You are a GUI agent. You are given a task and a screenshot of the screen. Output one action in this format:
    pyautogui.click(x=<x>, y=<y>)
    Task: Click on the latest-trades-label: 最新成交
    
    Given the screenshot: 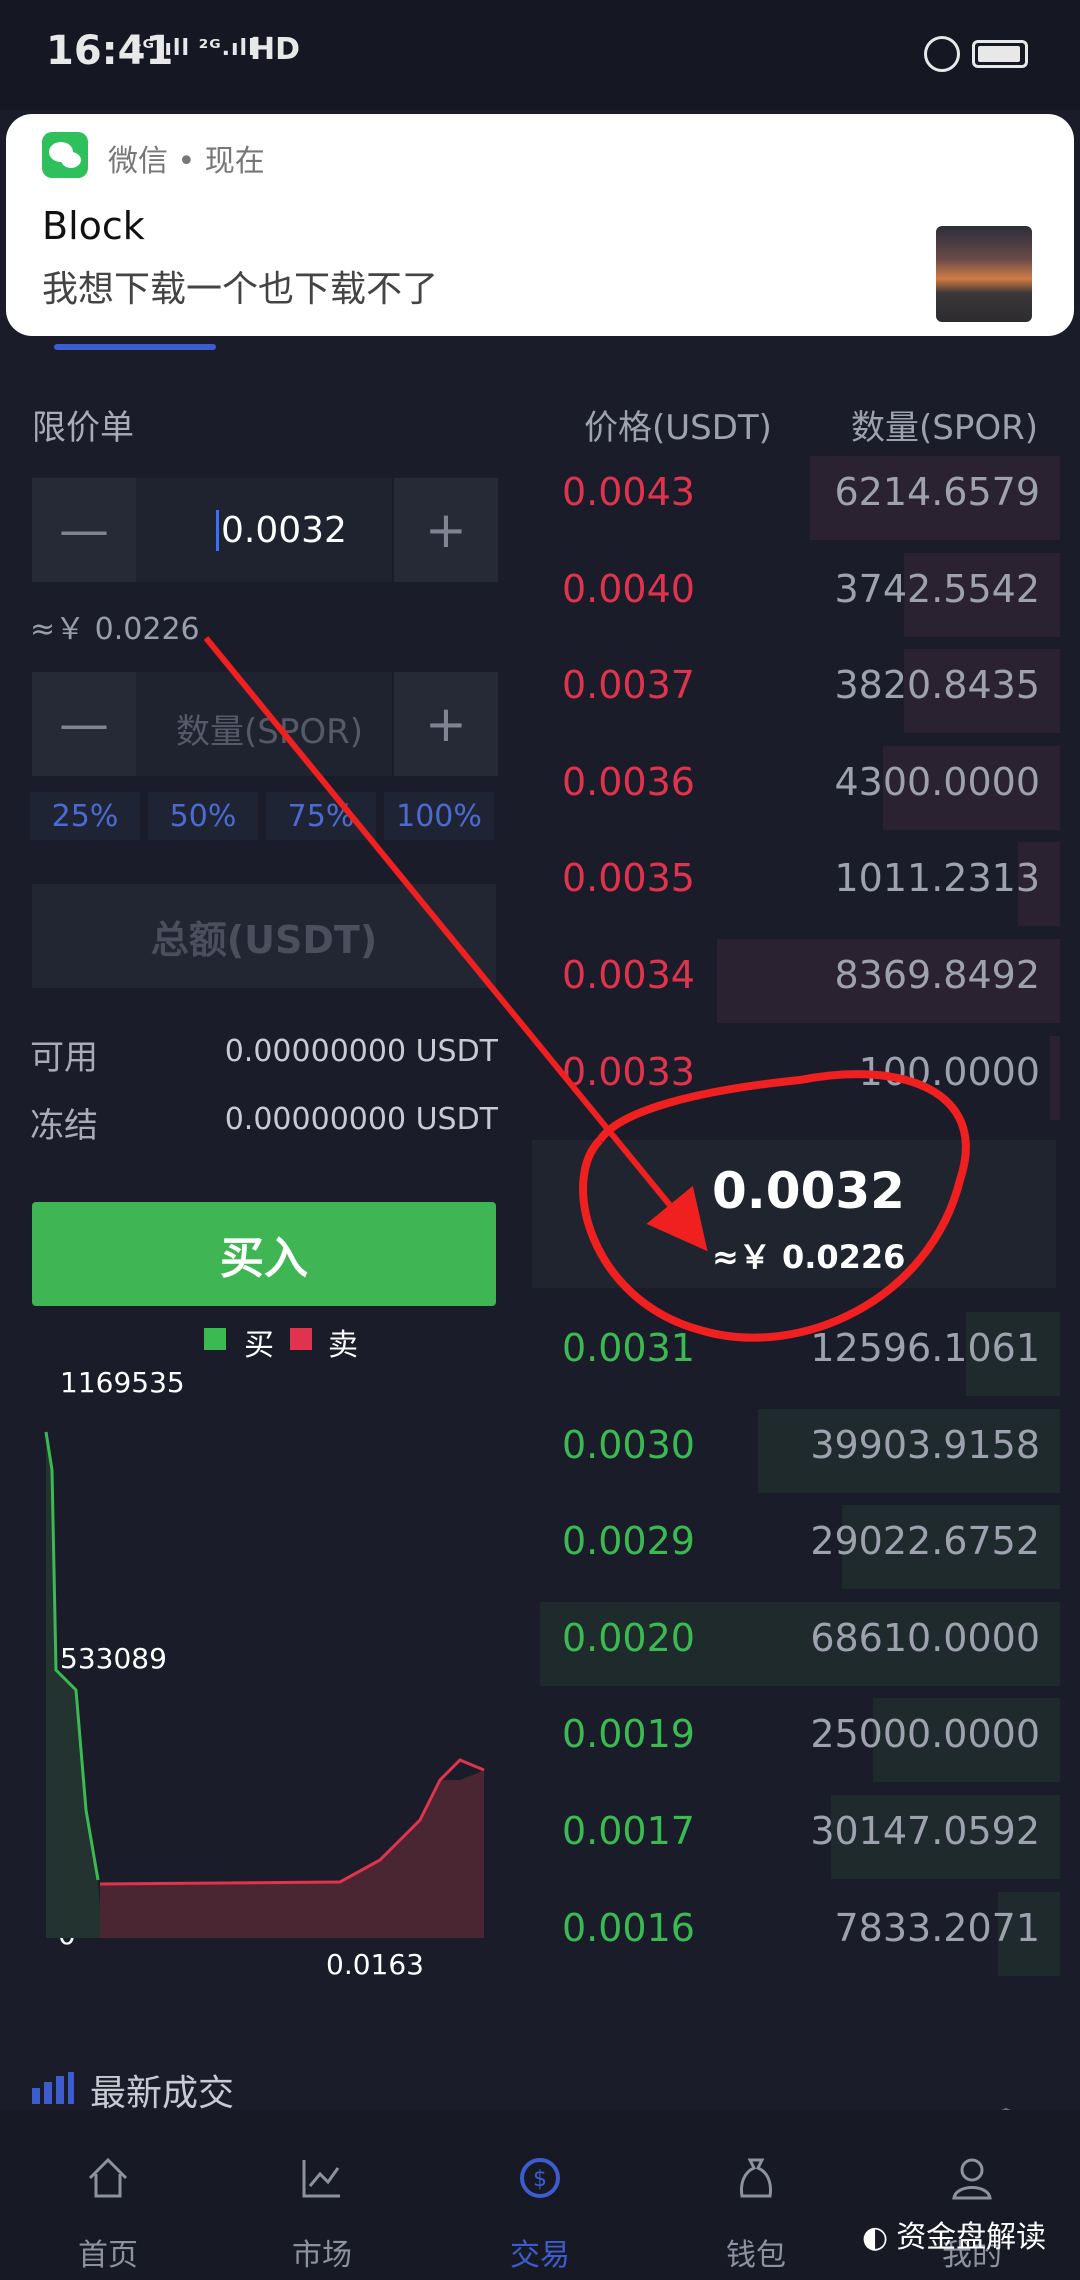 What is the action you would take?
    pyautogui.click(x=162, y=2090)
    